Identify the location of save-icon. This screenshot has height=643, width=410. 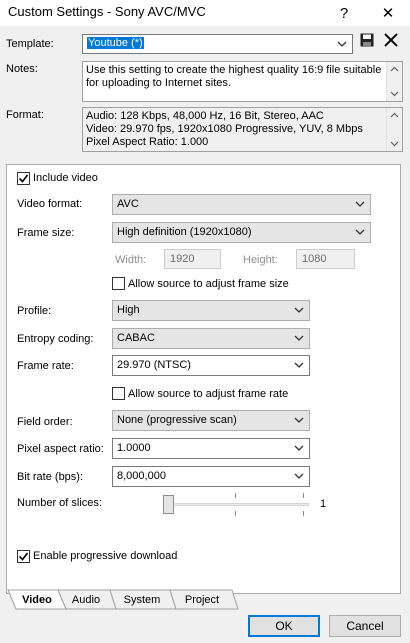
(367, 40).